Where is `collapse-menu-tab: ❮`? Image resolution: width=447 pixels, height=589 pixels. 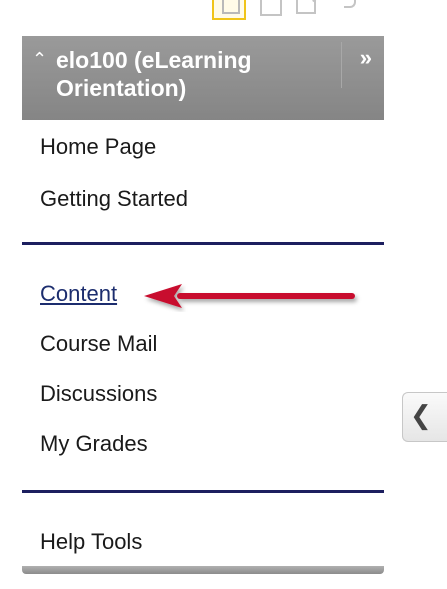 collapse-menu-tab: ❮ is located at coordinates (424, 417).